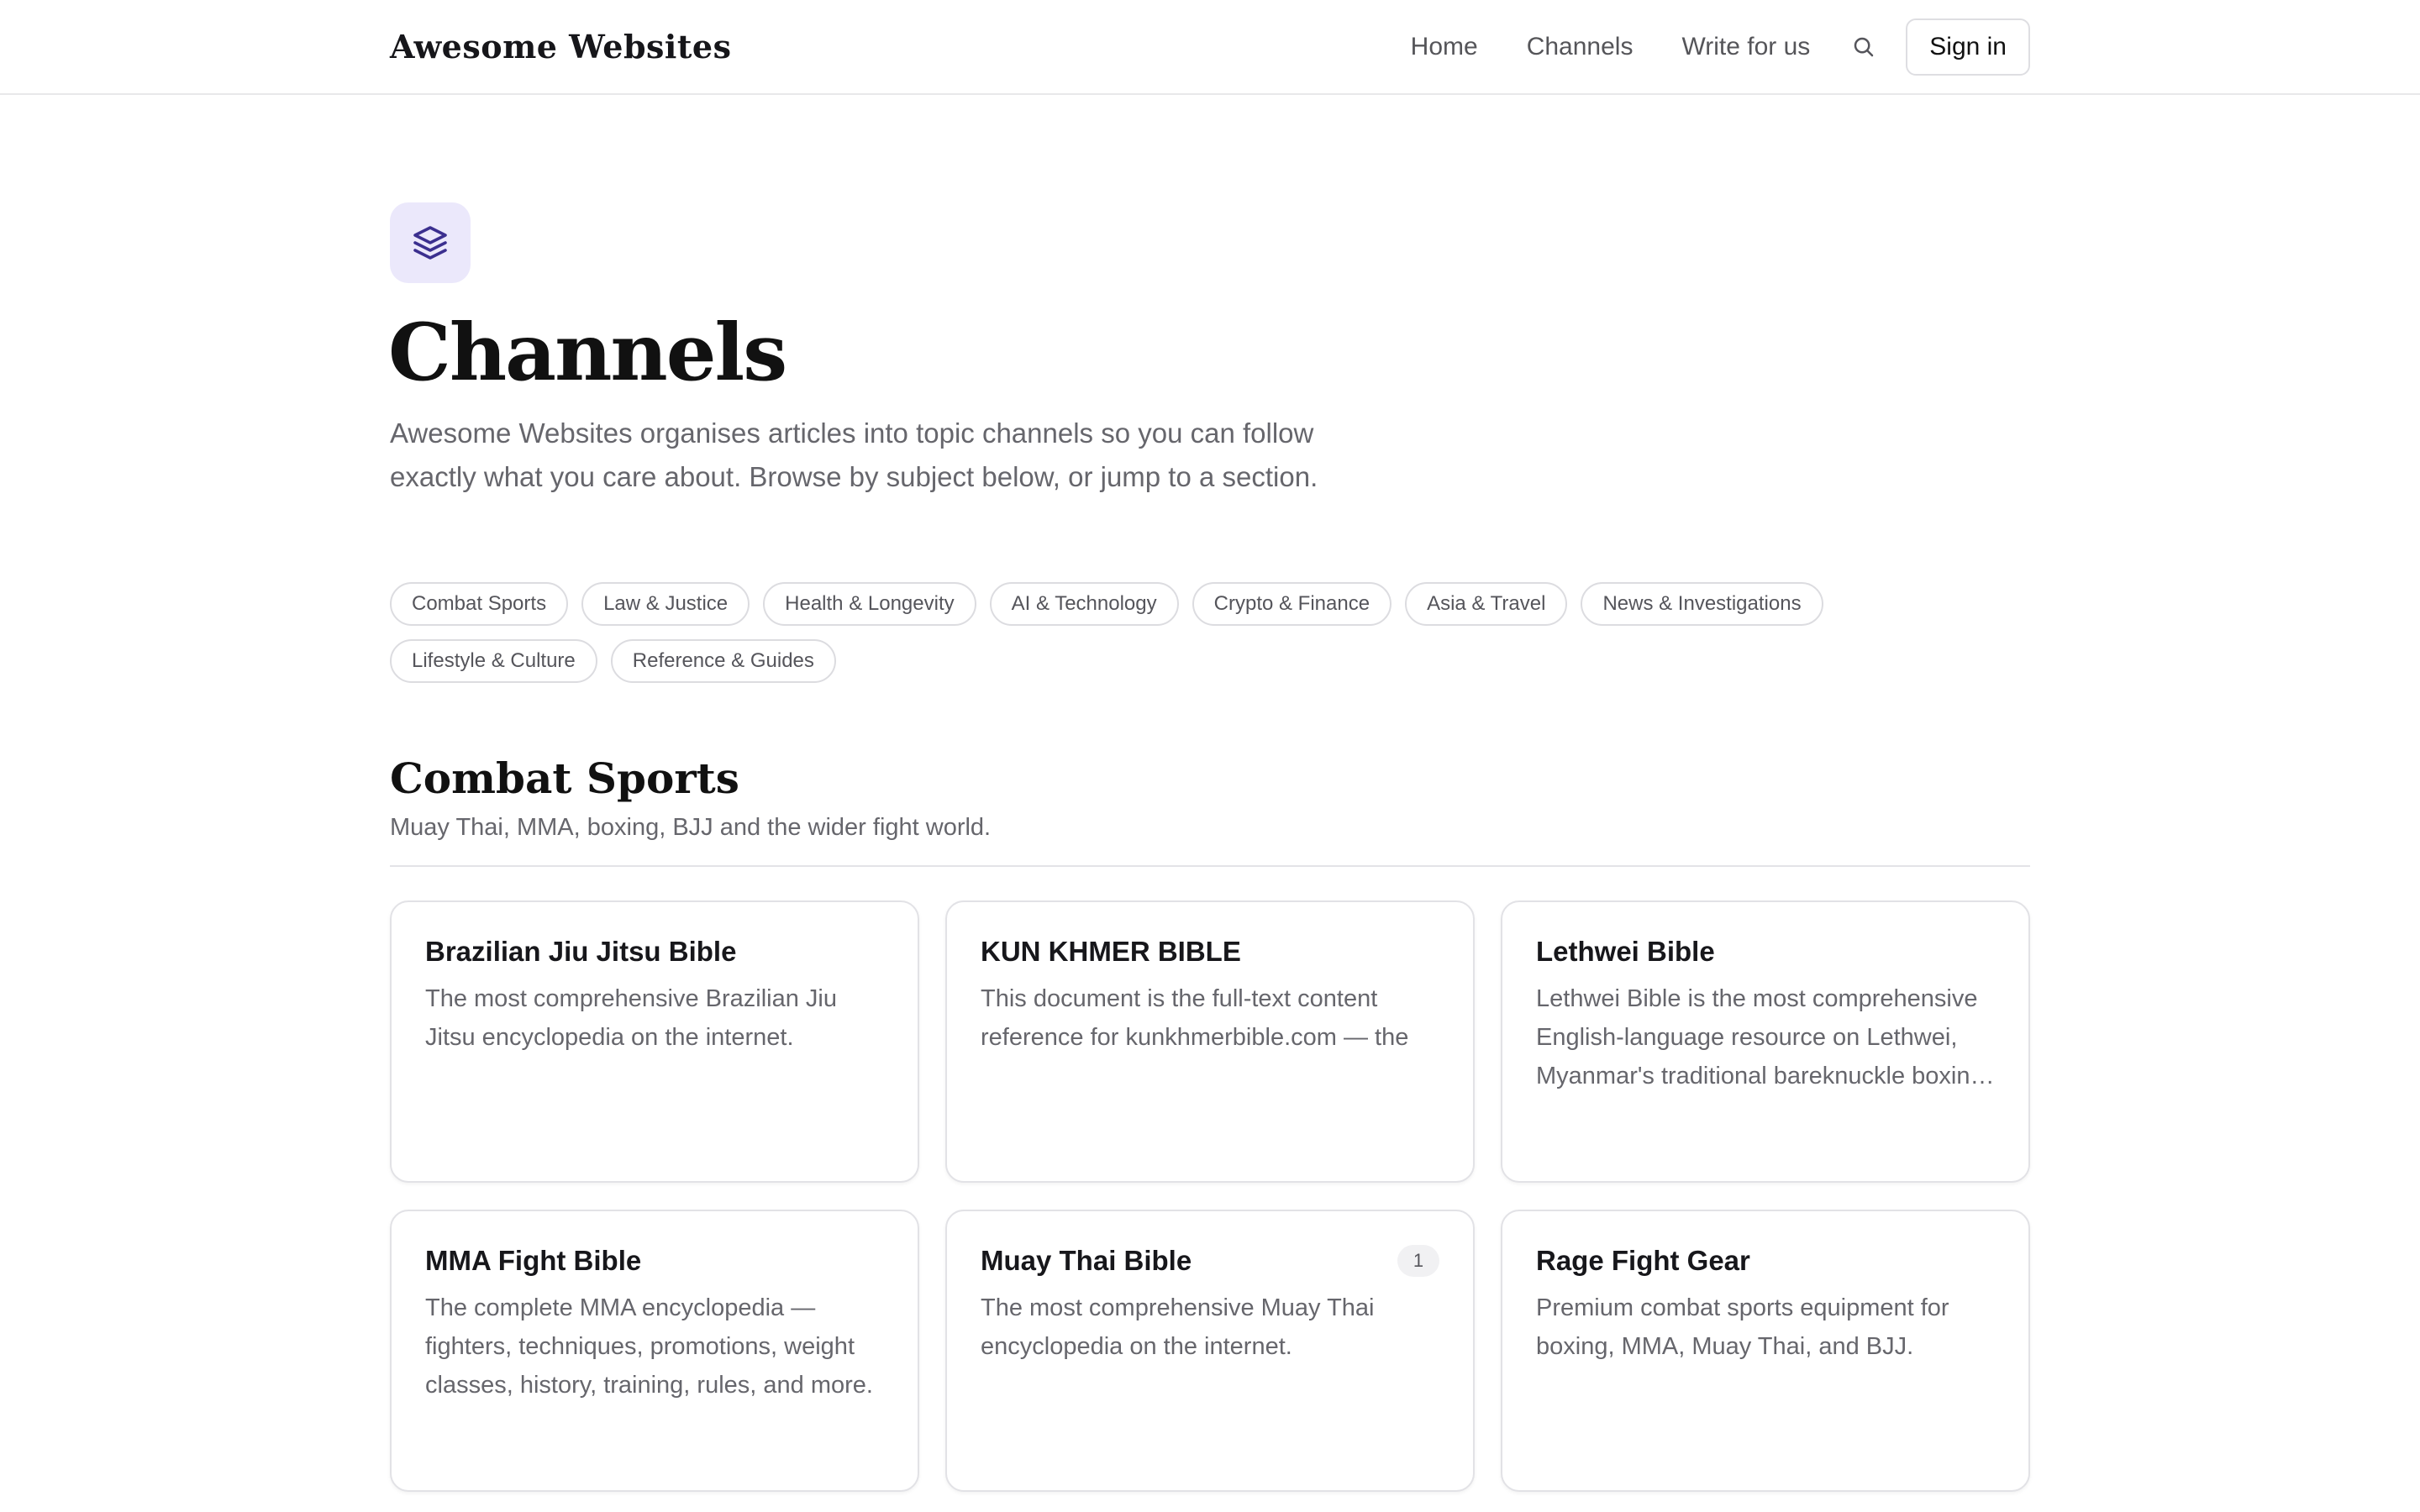 Image resolution: width=2420 pixels, height=1512 pixels. Describe the element at coordinates (1111, 951) in the screenshot. I see `card-title: KUN KHMER BIBLE` at that location.